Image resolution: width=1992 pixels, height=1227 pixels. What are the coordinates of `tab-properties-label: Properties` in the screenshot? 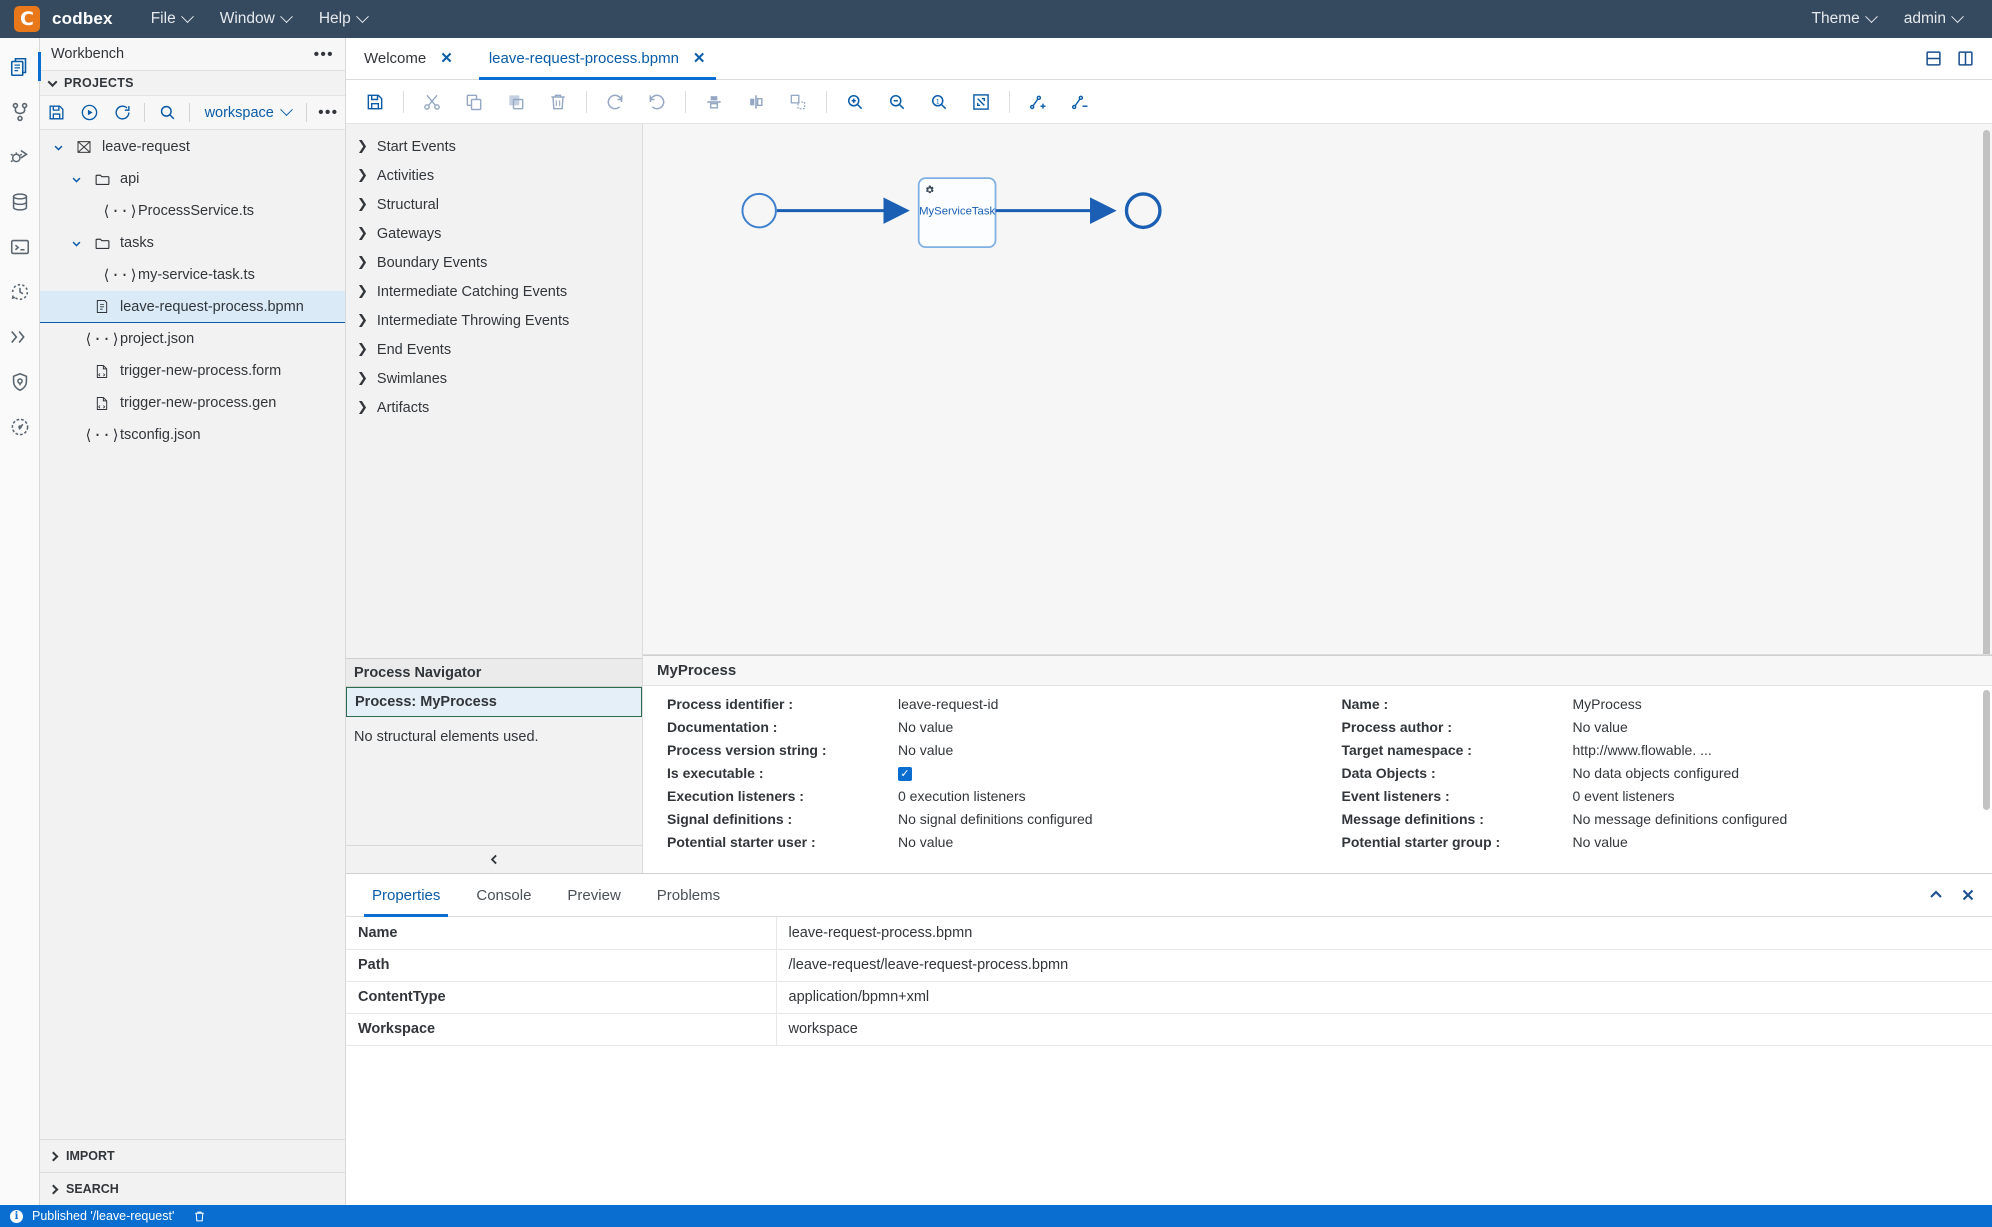 It's located at (406, 895).